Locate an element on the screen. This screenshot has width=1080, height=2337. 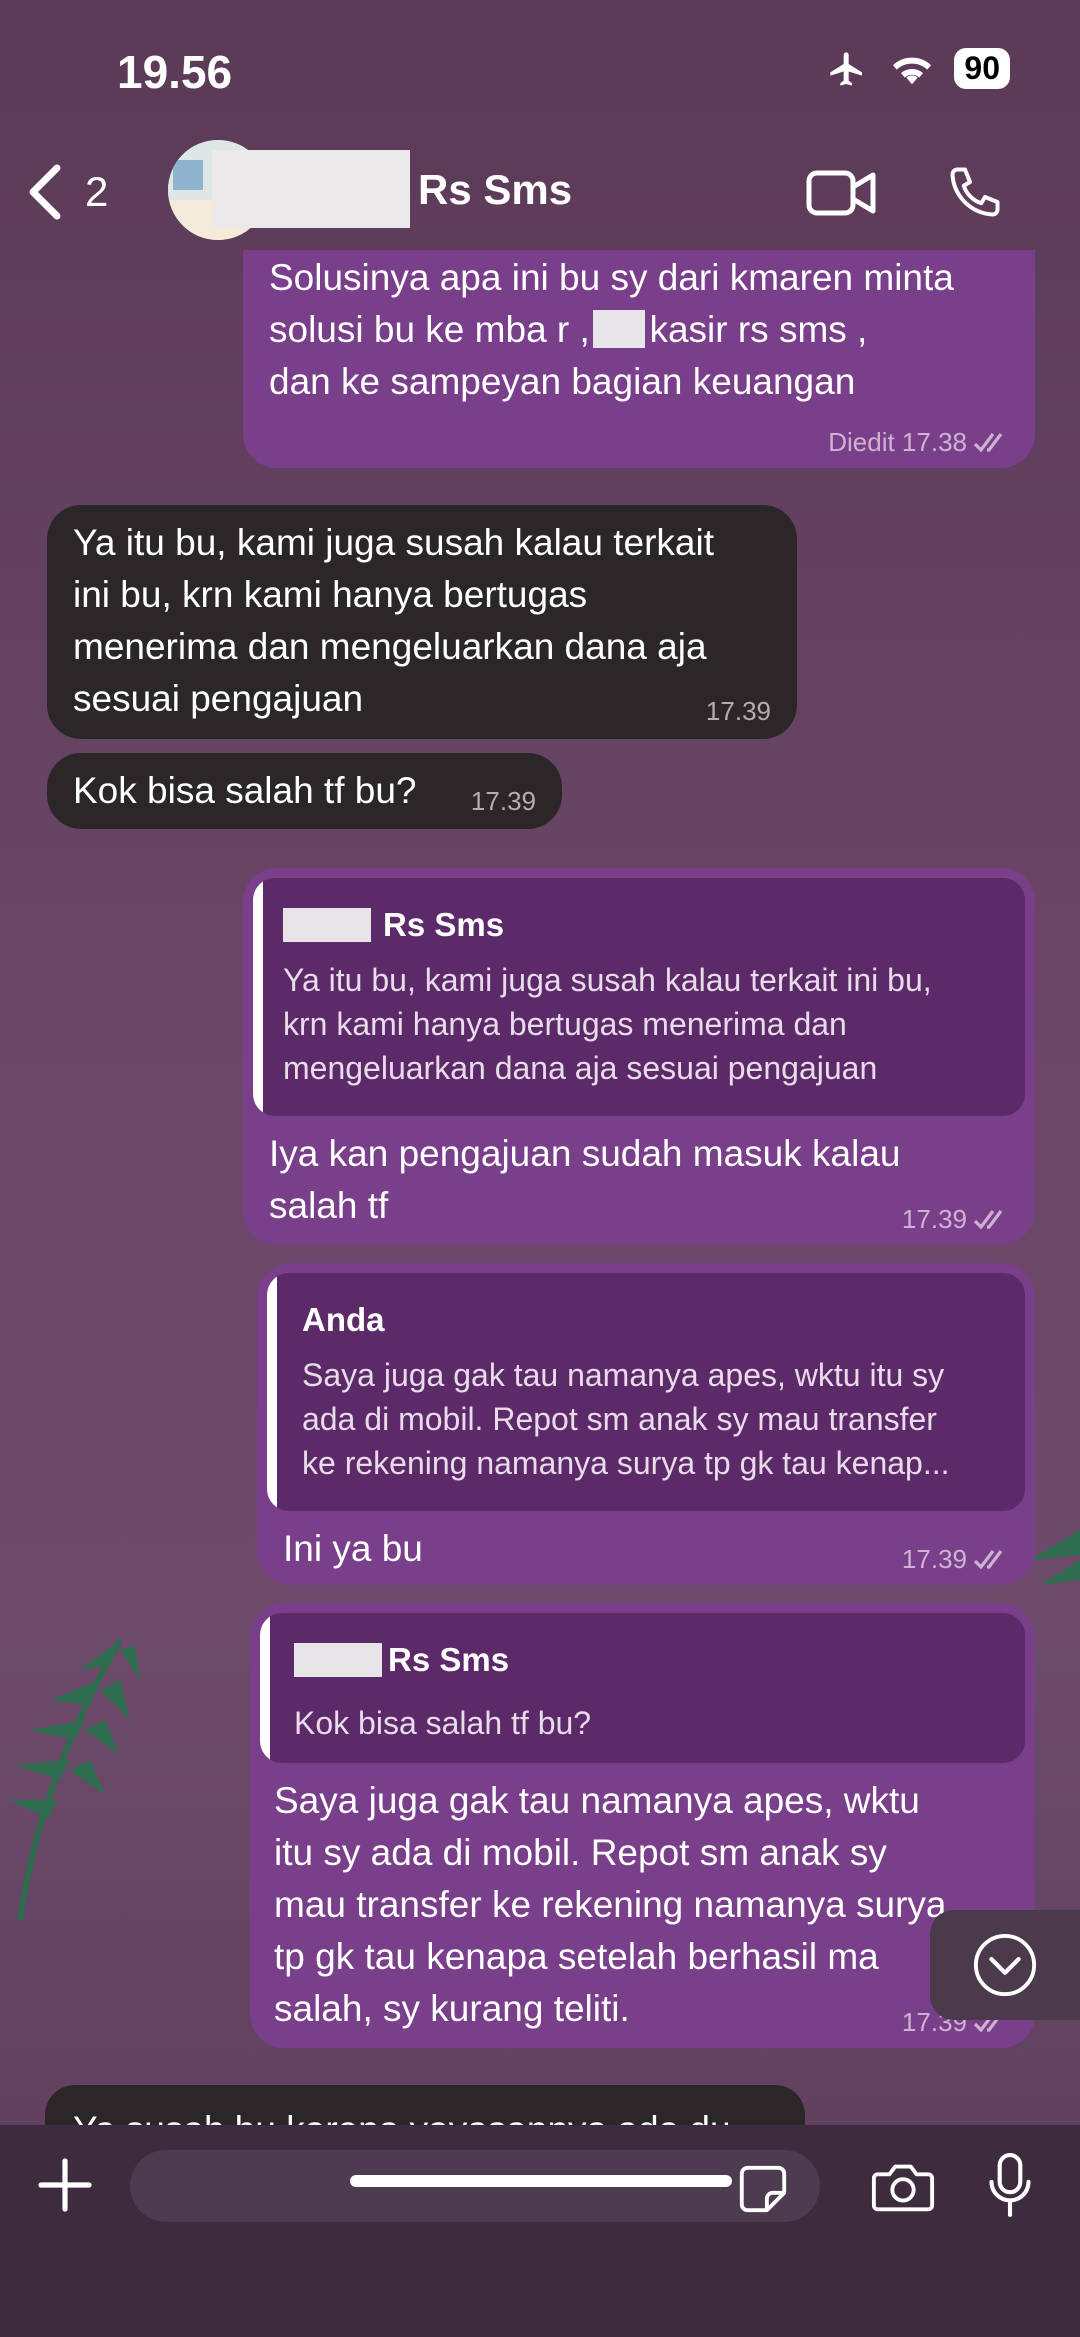
chat-header: 2 Rs Sms is located at coordinates (540, 195).